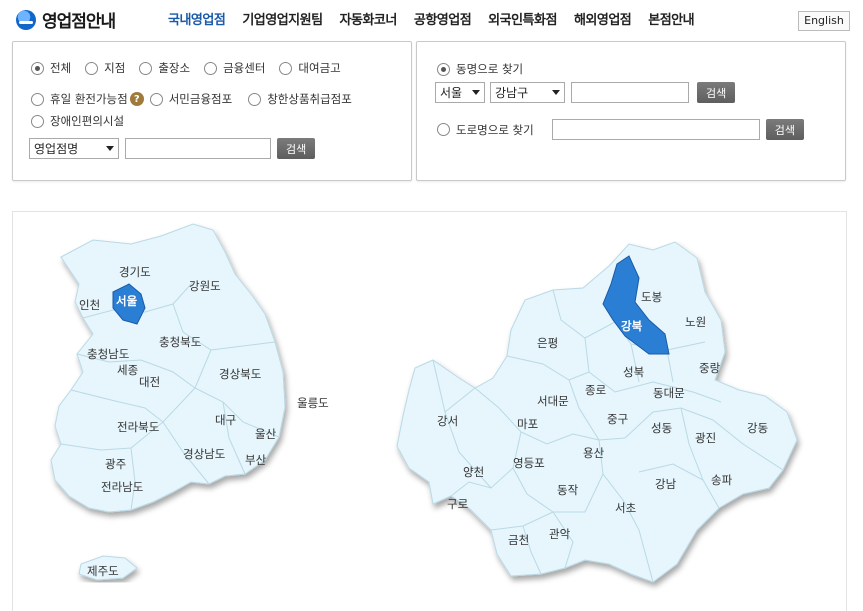  Describe the element at coordinates (661, 428) in the screenshot. I see `district-seongdong: 성동` at that location.